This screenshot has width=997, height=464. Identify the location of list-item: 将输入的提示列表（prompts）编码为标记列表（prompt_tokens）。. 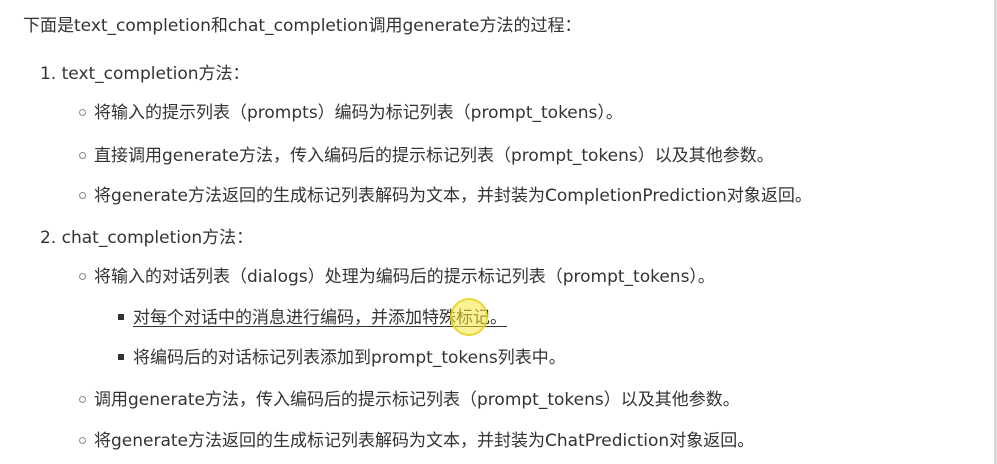
(351, 113).